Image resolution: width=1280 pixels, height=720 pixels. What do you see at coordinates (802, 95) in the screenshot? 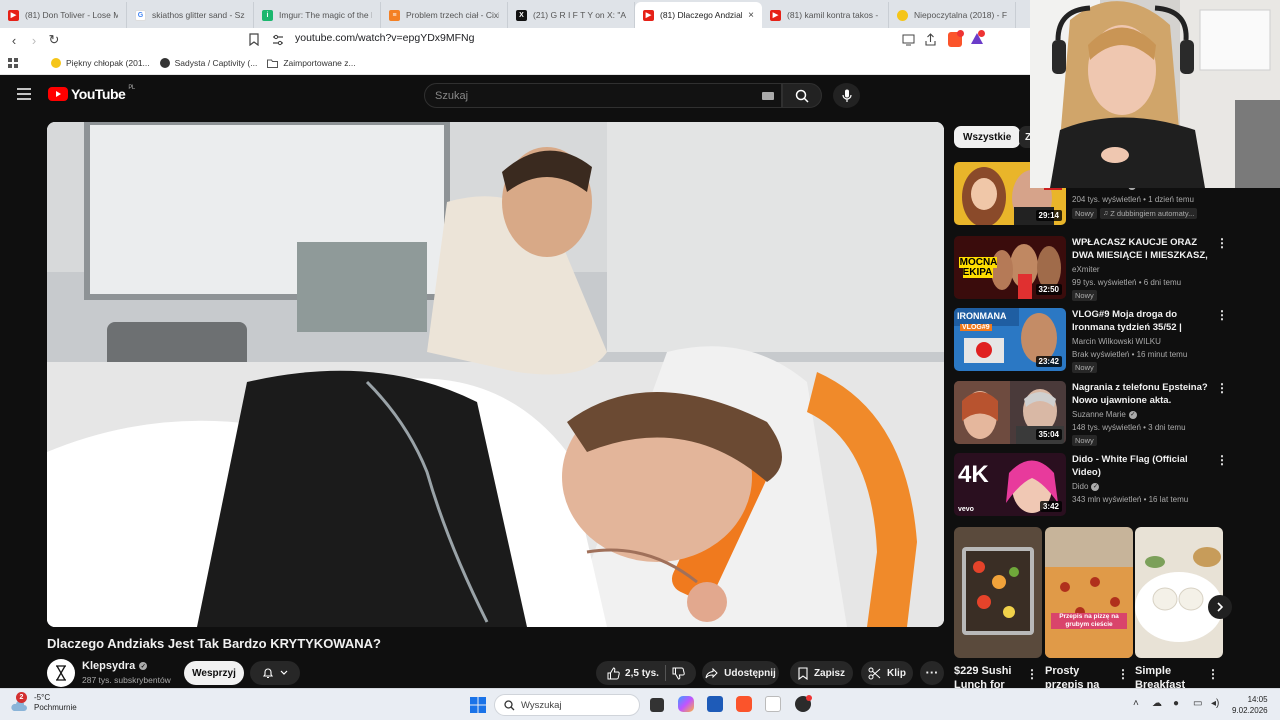
I see `search-button` at bounding box center [802, 95].